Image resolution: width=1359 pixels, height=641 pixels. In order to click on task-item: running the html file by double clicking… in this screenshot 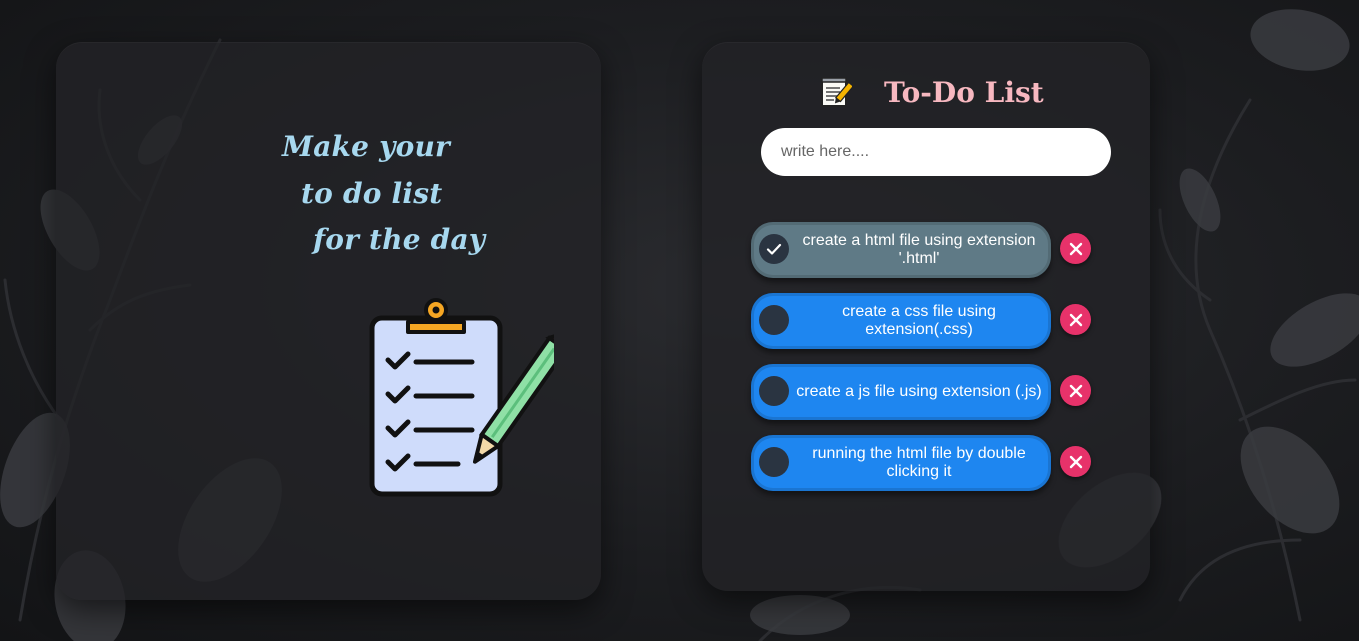, I will do `click(901, 463)`.